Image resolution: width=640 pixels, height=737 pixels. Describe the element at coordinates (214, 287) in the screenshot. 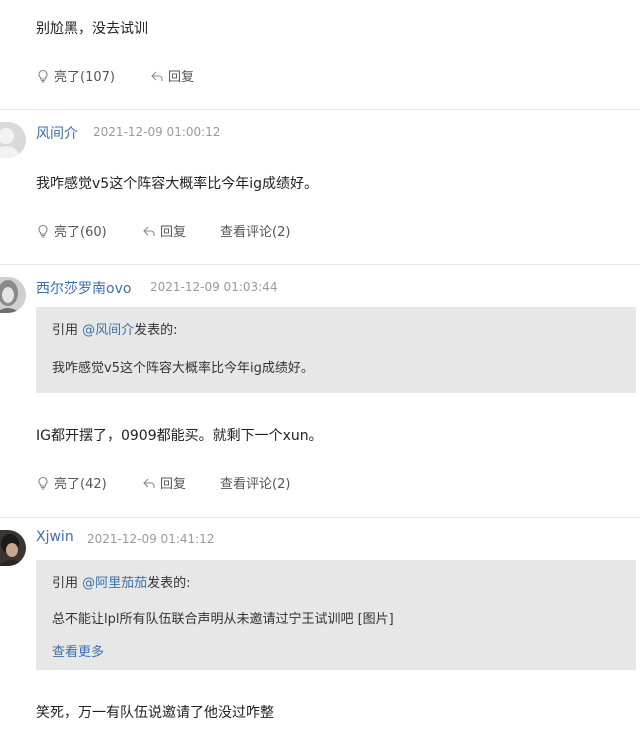

I see `timestamp: 2021-12-09 01:03:44` at that location.